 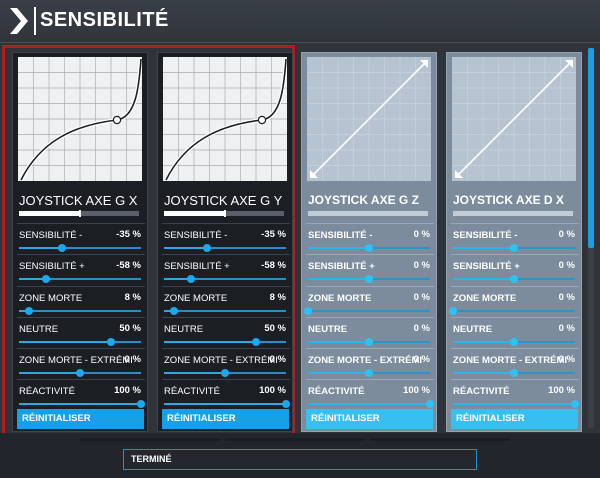 I want to click on scrollbar-thumb, so click(x=591, y=148).